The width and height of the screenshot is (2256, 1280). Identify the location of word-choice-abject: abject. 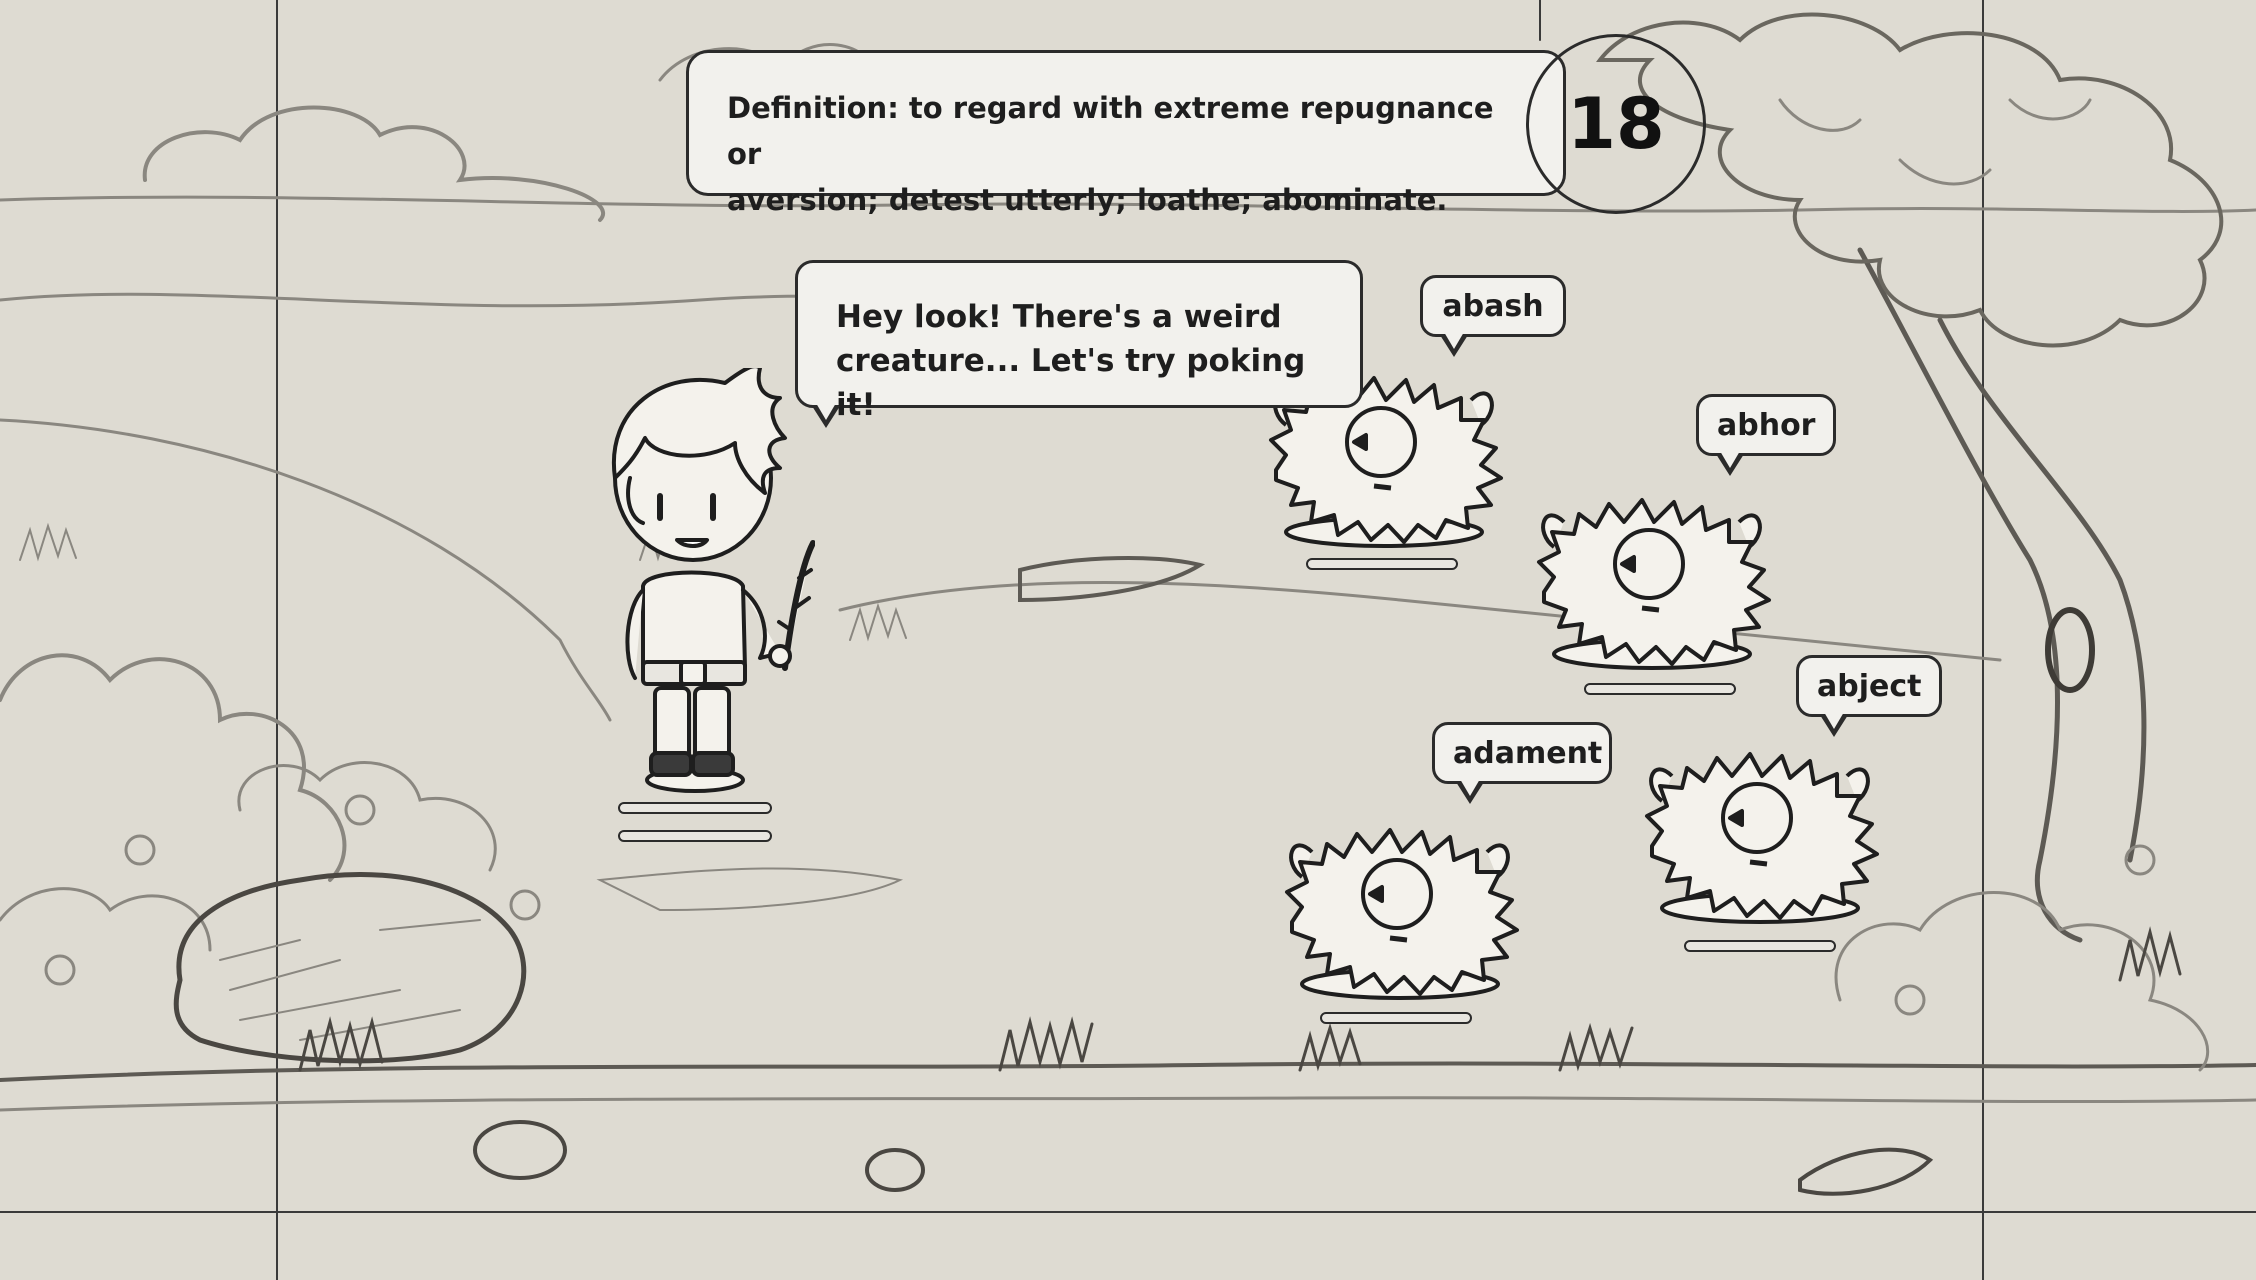
(1869, 686).